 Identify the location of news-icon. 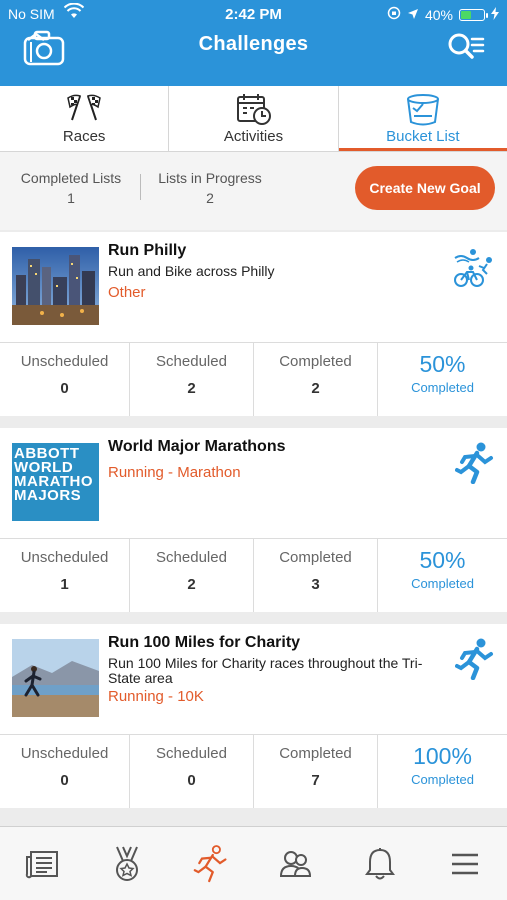
(42, 864).